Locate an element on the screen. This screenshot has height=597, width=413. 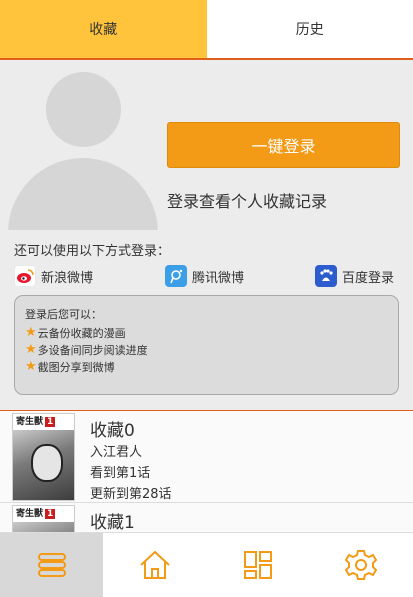
sina-weibo-login-button: 新浪微博 is located at coordinates (53, 276).